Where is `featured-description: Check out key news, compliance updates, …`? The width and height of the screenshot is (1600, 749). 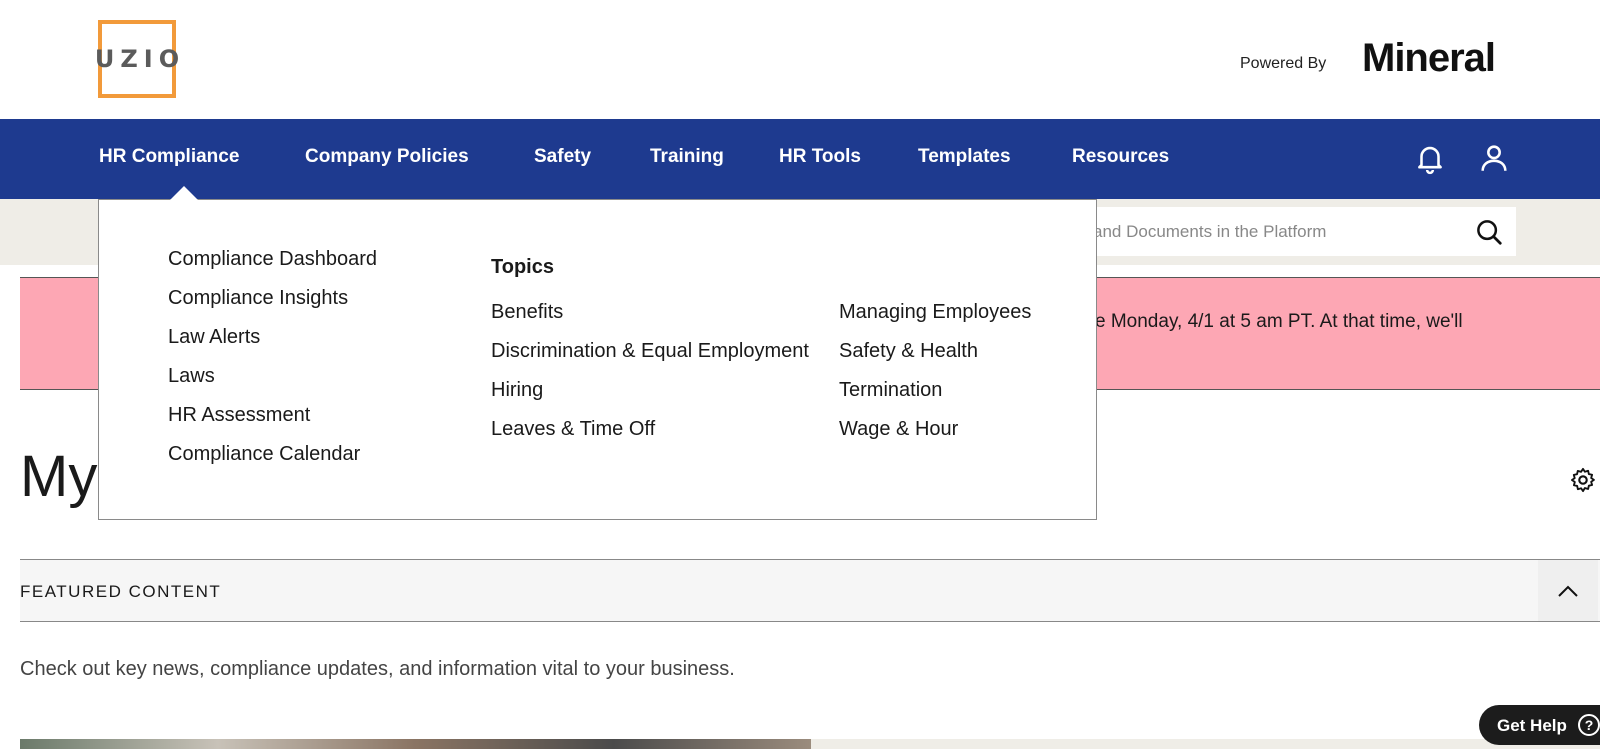 featured-description: Check out key news, compliance updates, … is located at coordinates (377, 669).